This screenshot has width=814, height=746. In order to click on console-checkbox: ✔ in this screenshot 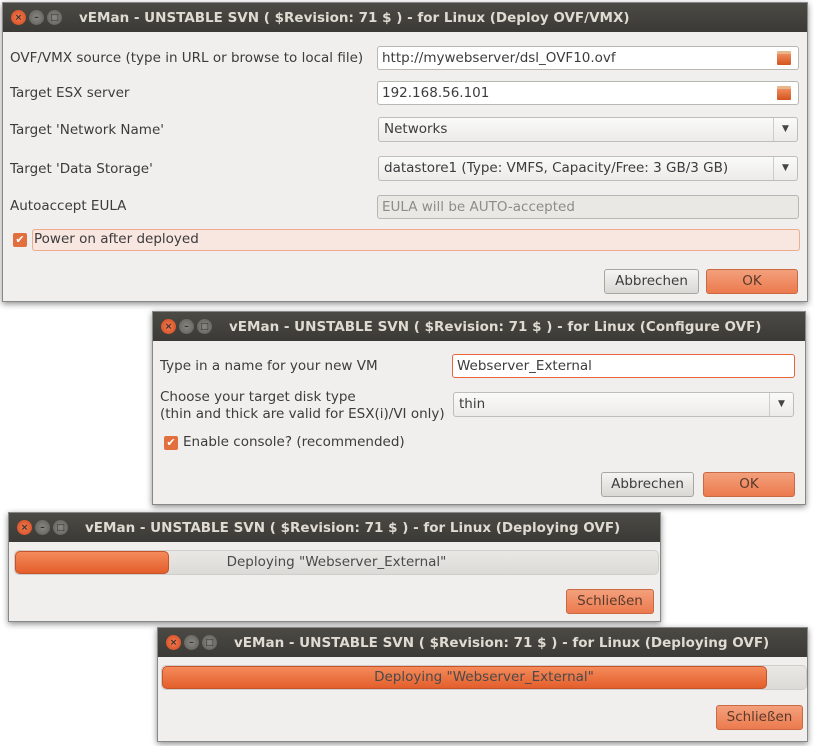, I will do `click(171, 443)`.